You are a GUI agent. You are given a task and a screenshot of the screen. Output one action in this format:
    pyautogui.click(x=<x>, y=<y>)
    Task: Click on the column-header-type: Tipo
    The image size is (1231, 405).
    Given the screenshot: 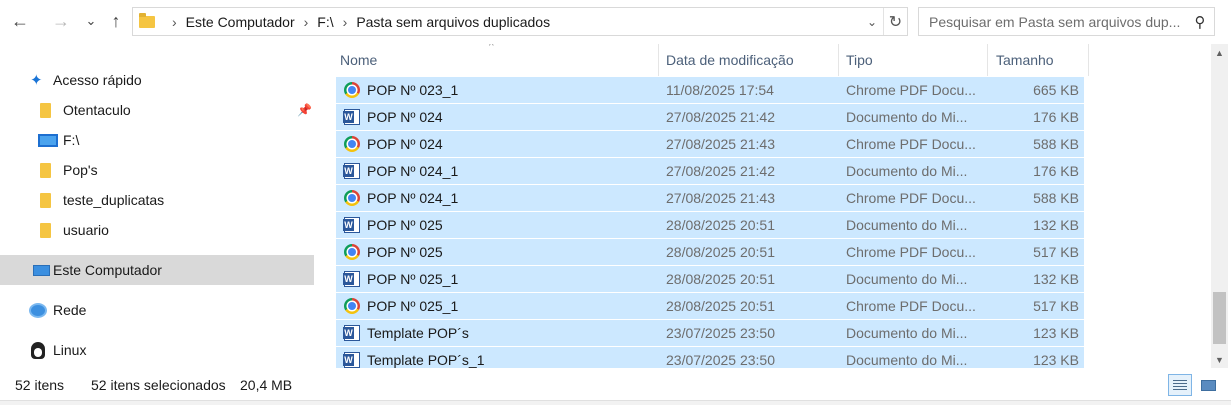 What is the action you would take?
    pyautogui.click(x=916, y=60)
    